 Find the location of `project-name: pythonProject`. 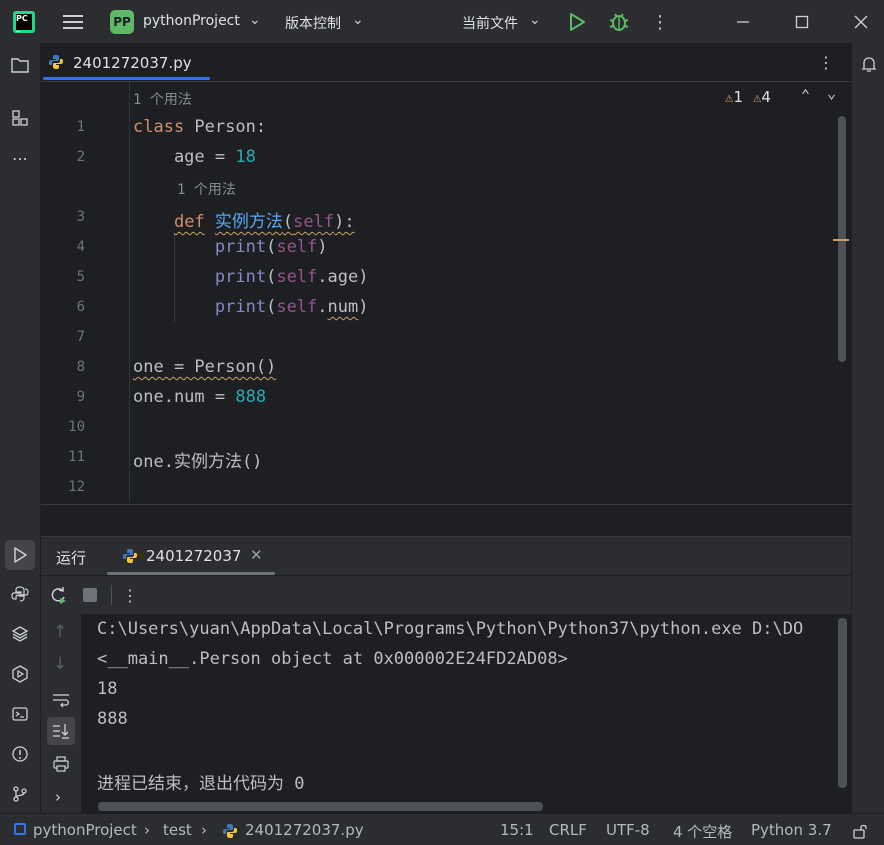

project-name: pythonProject is located at coordinates (191, 21).